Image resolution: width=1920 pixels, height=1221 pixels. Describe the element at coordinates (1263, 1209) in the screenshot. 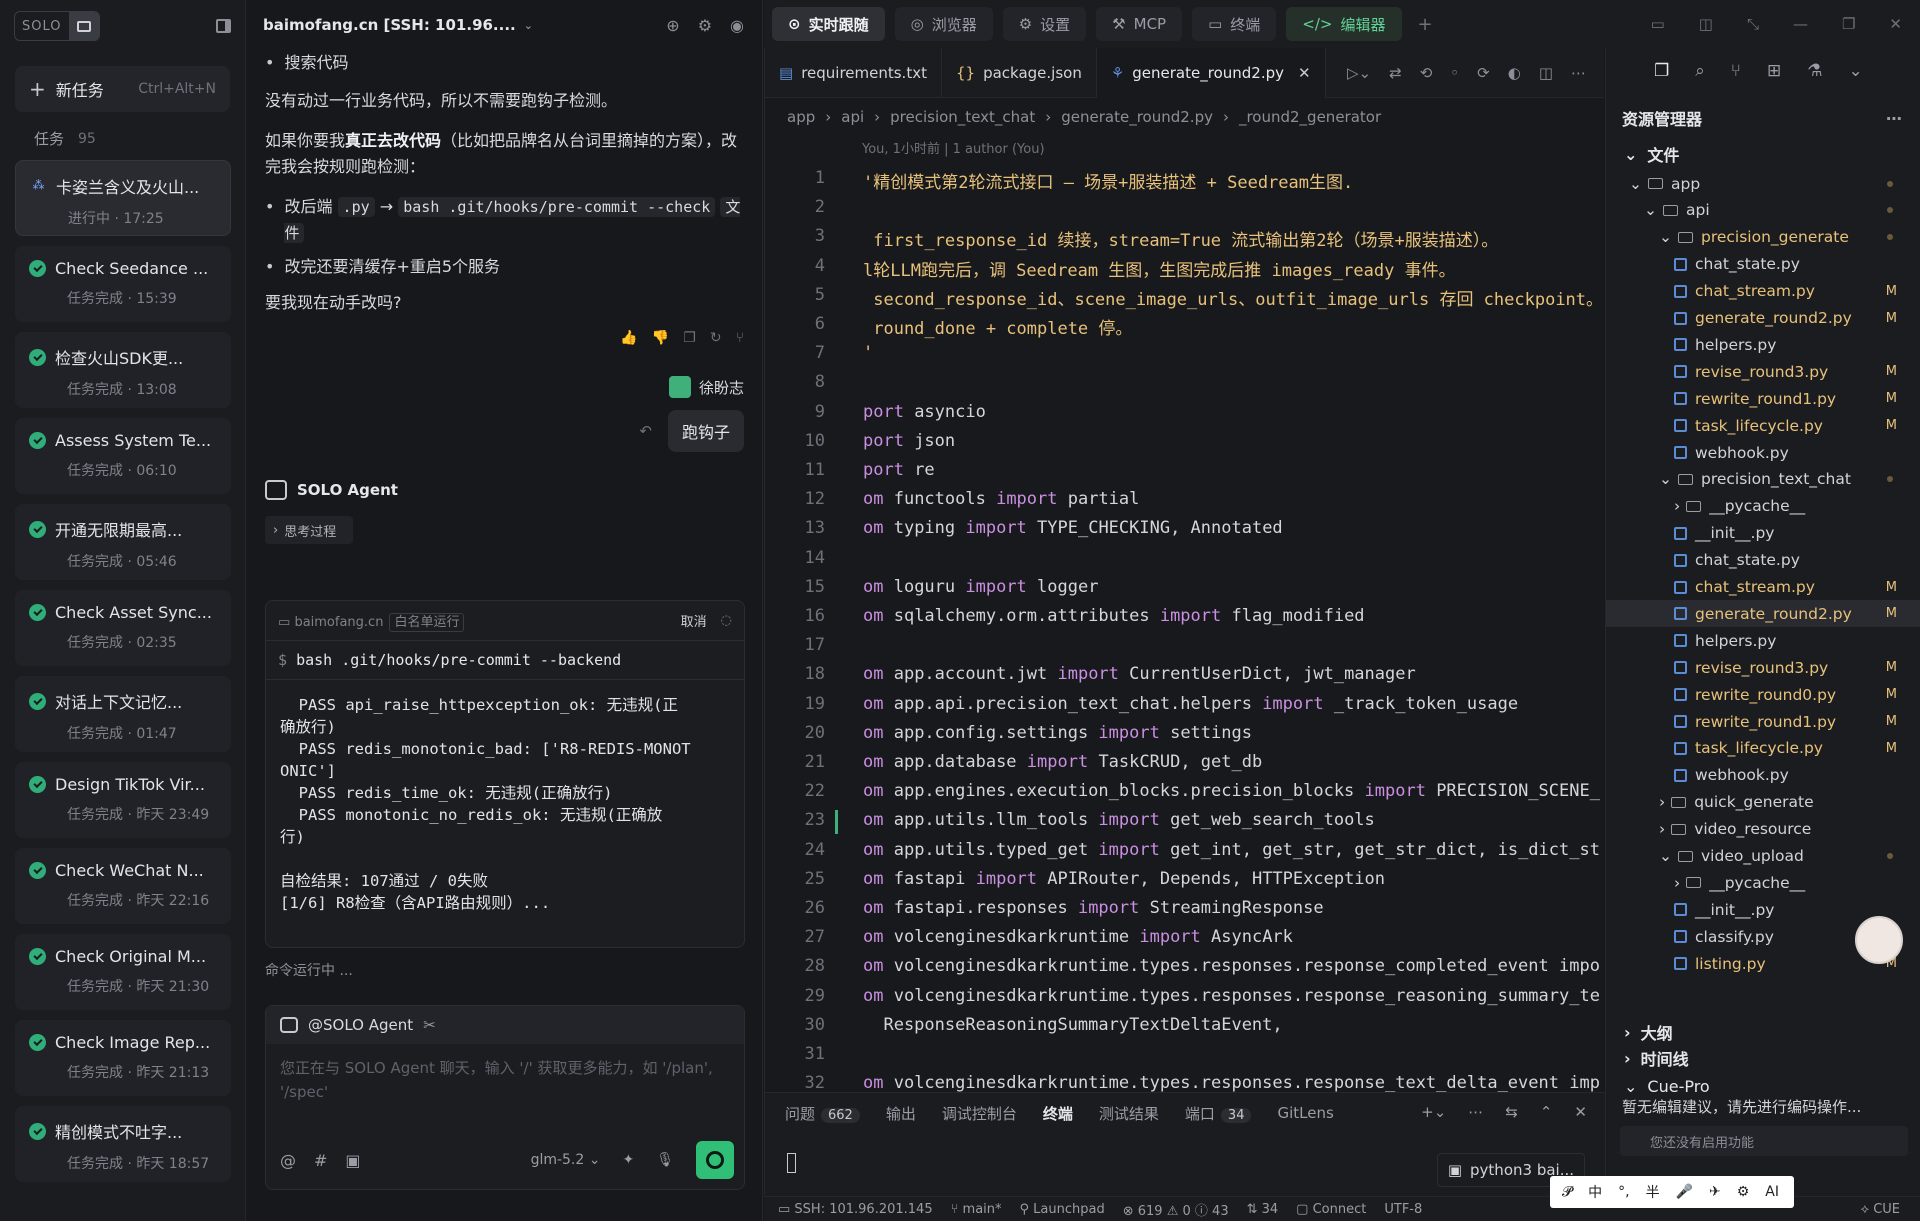

I see `ports-indicator: ⇅ 34` at that location.